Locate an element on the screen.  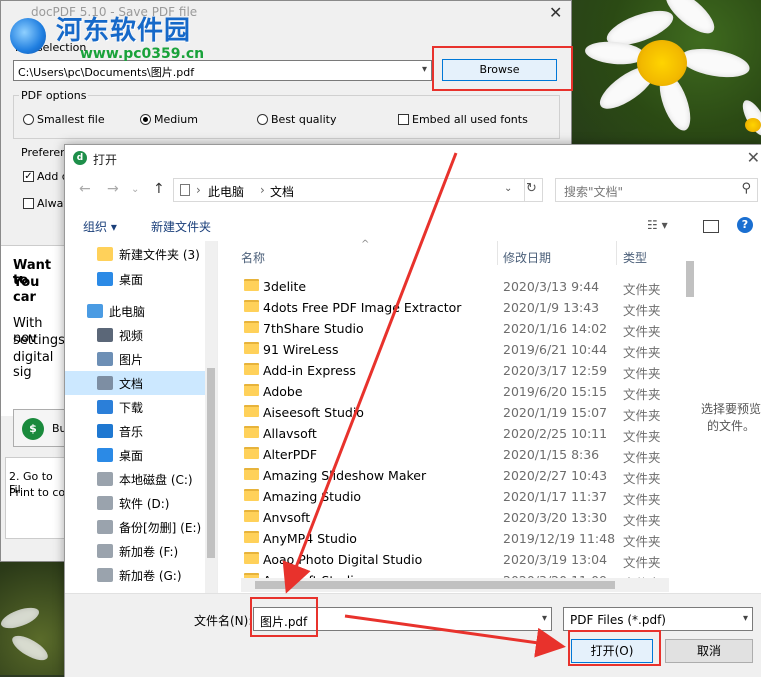
file-name: AnyMP4 Studio is located at coordinates (310, 538).